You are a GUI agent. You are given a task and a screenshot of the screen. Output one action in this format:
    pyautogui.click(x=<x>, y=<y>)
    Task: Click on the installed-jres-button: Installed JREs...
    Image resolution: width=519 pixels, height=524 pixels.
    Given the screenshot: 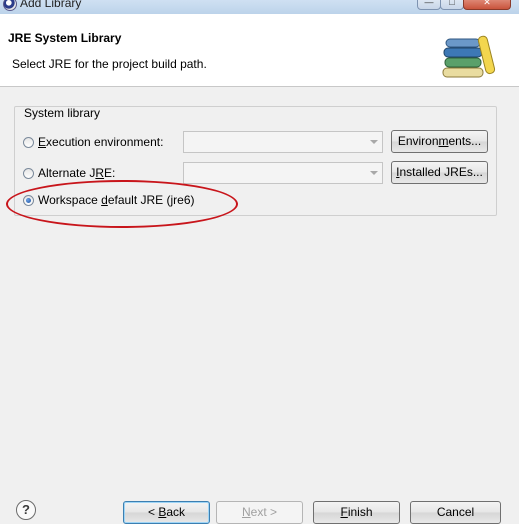 What is the action you would take?
    pyautogui.click(x=439, y=172)
    